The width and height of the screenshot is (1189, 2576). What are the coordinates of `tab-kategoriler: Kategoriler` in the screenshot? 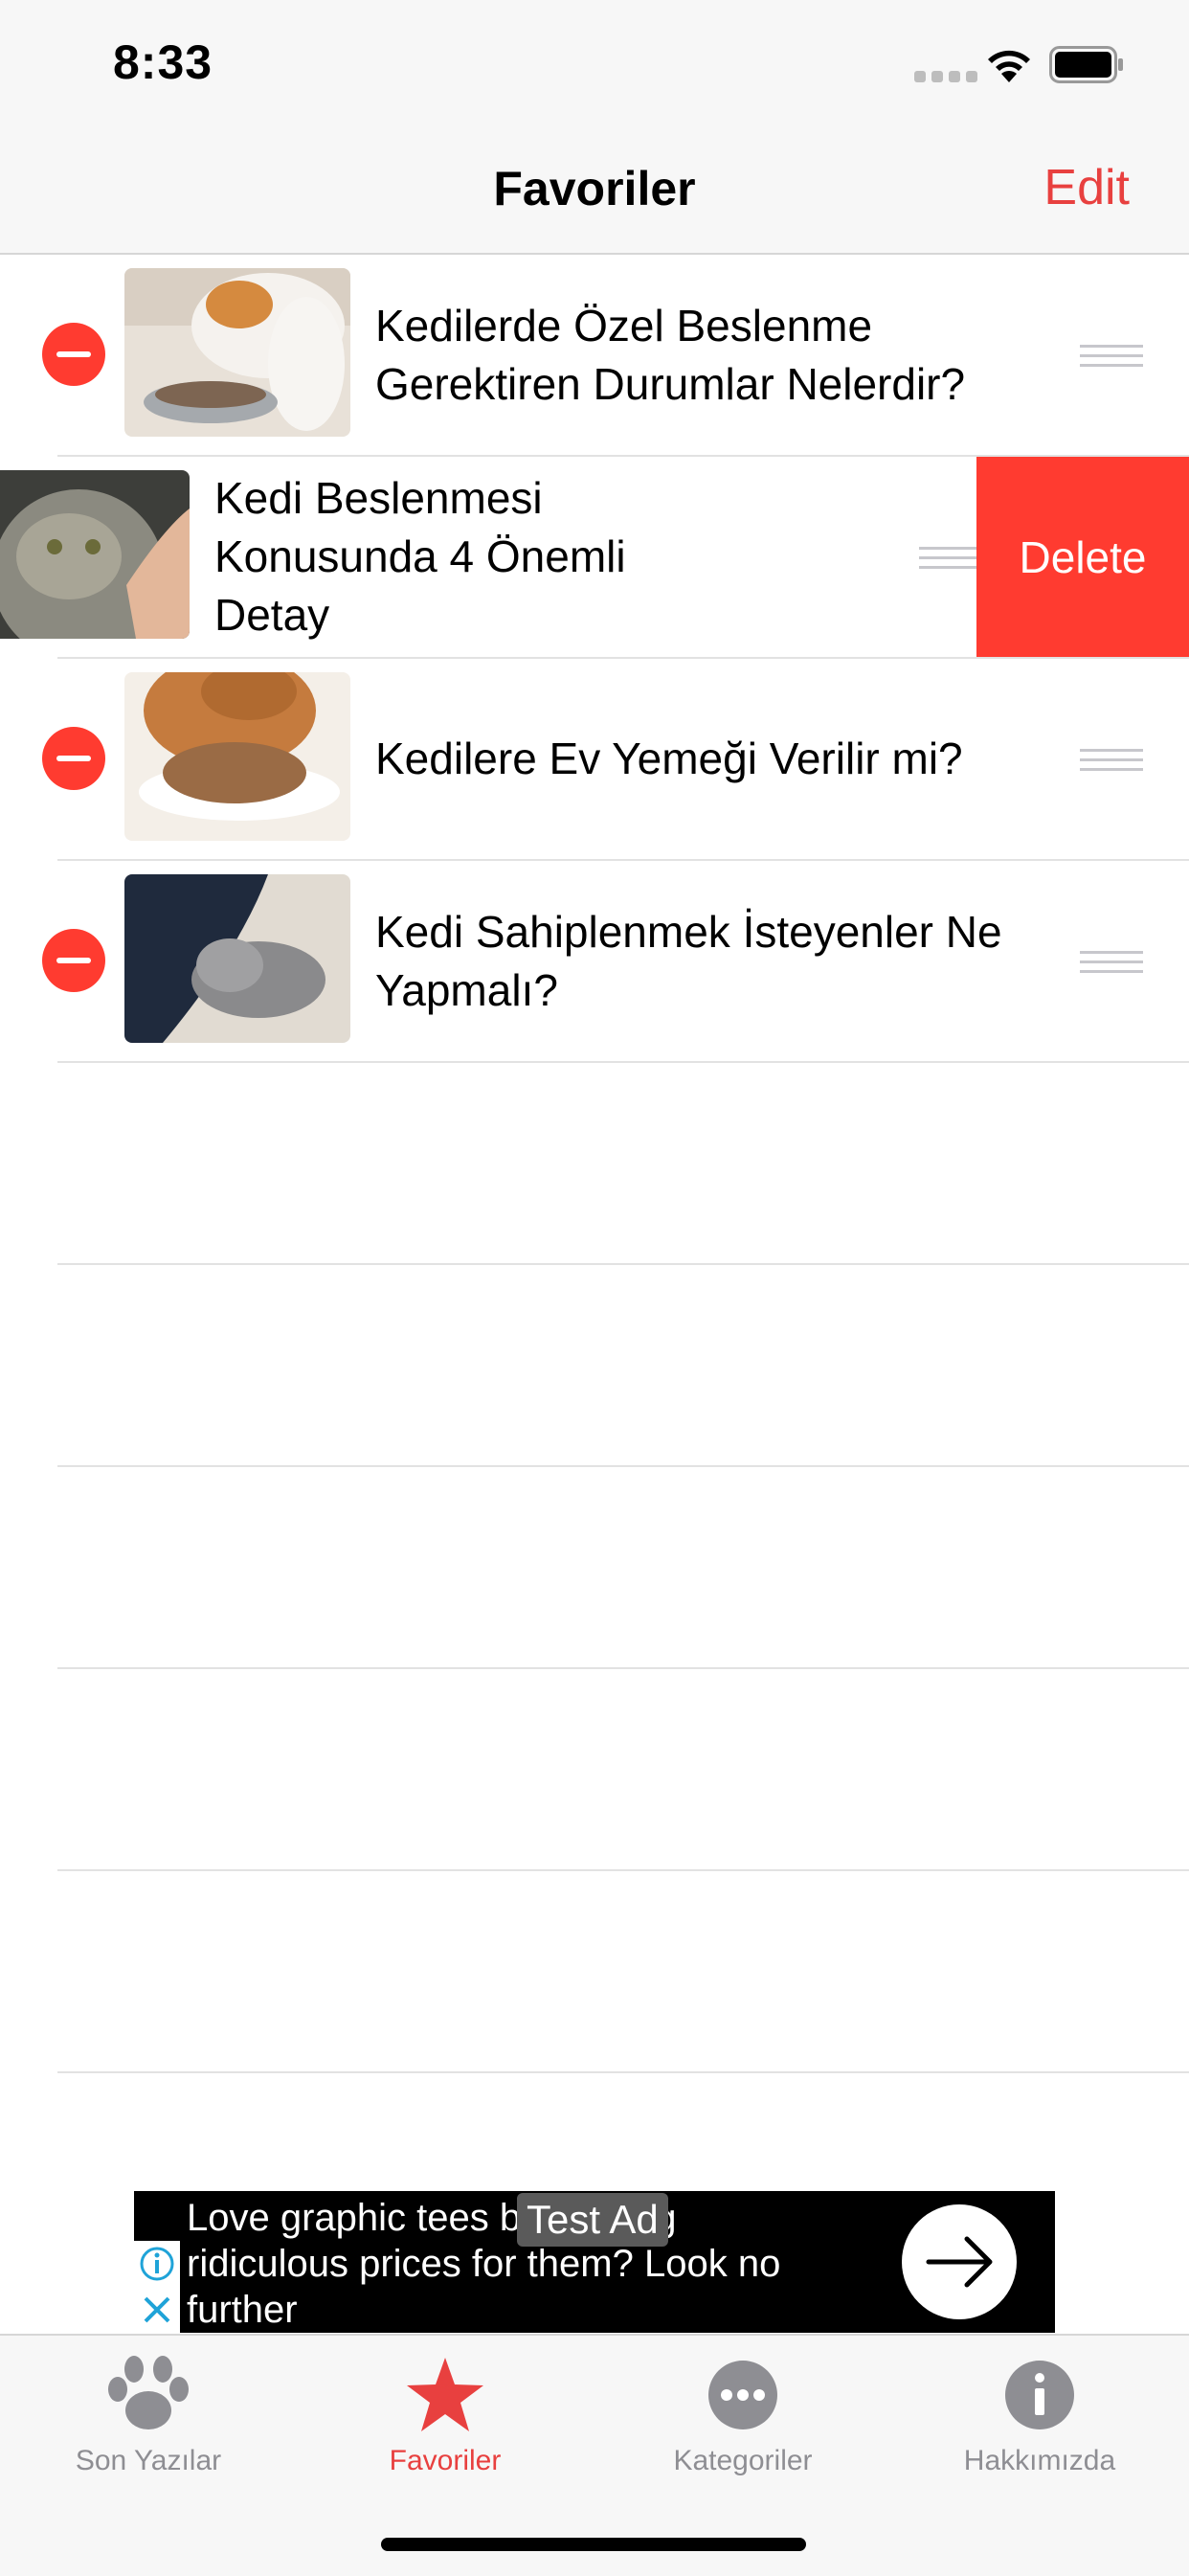 It's located at (743, 2414).